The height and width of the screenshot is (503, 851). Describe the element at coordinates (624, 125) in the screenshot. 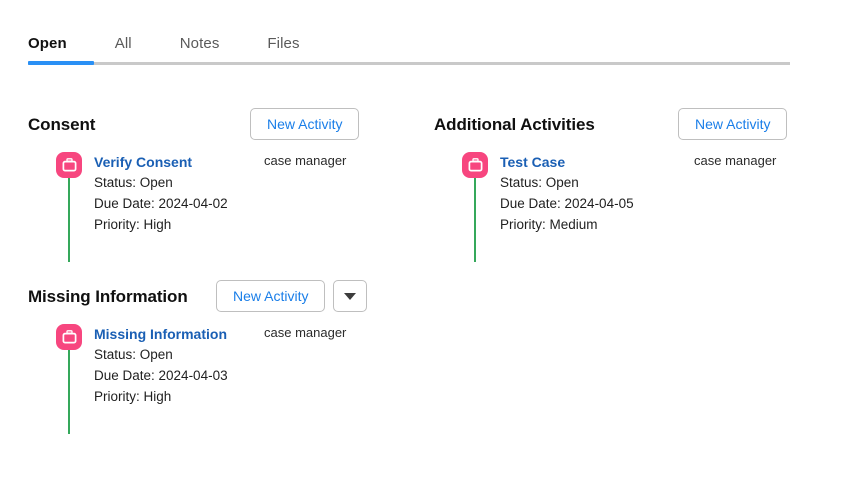

I see `section-additional-activities-header: Additional Activities New Activity` at that location.